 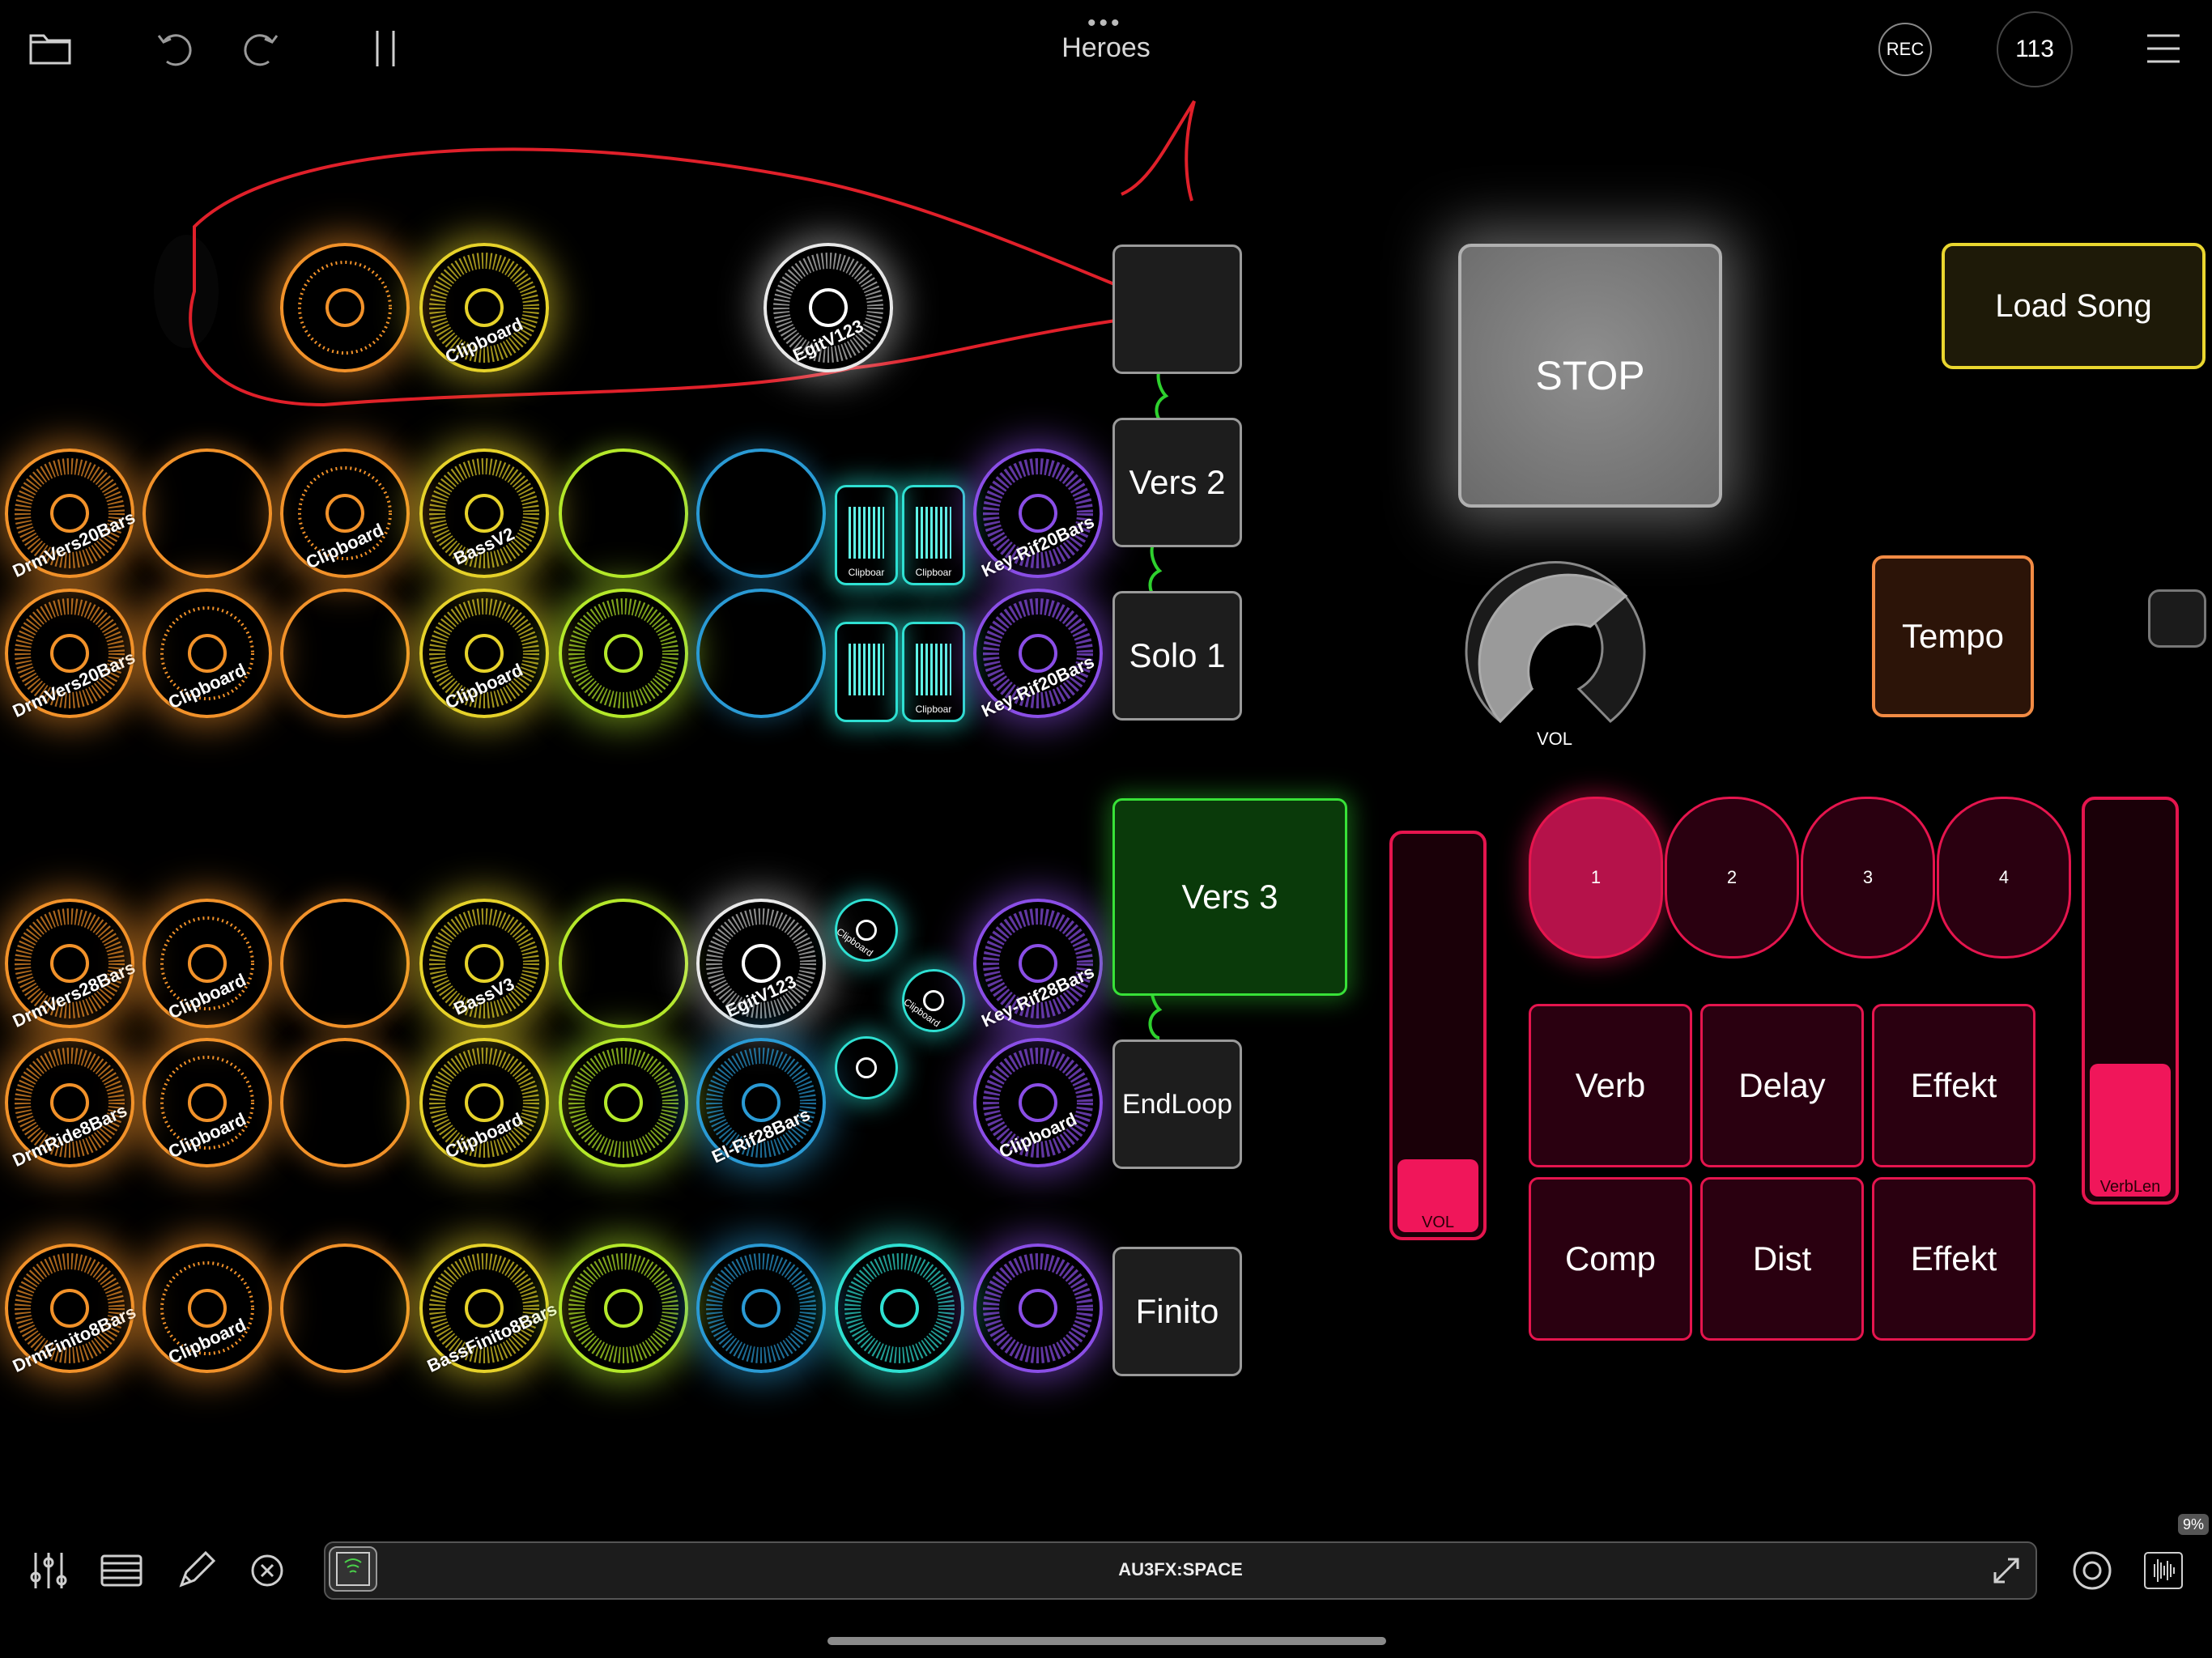 I want to click on clip-slot: Key-Rif28Bars, so click(x=1038, y=965).